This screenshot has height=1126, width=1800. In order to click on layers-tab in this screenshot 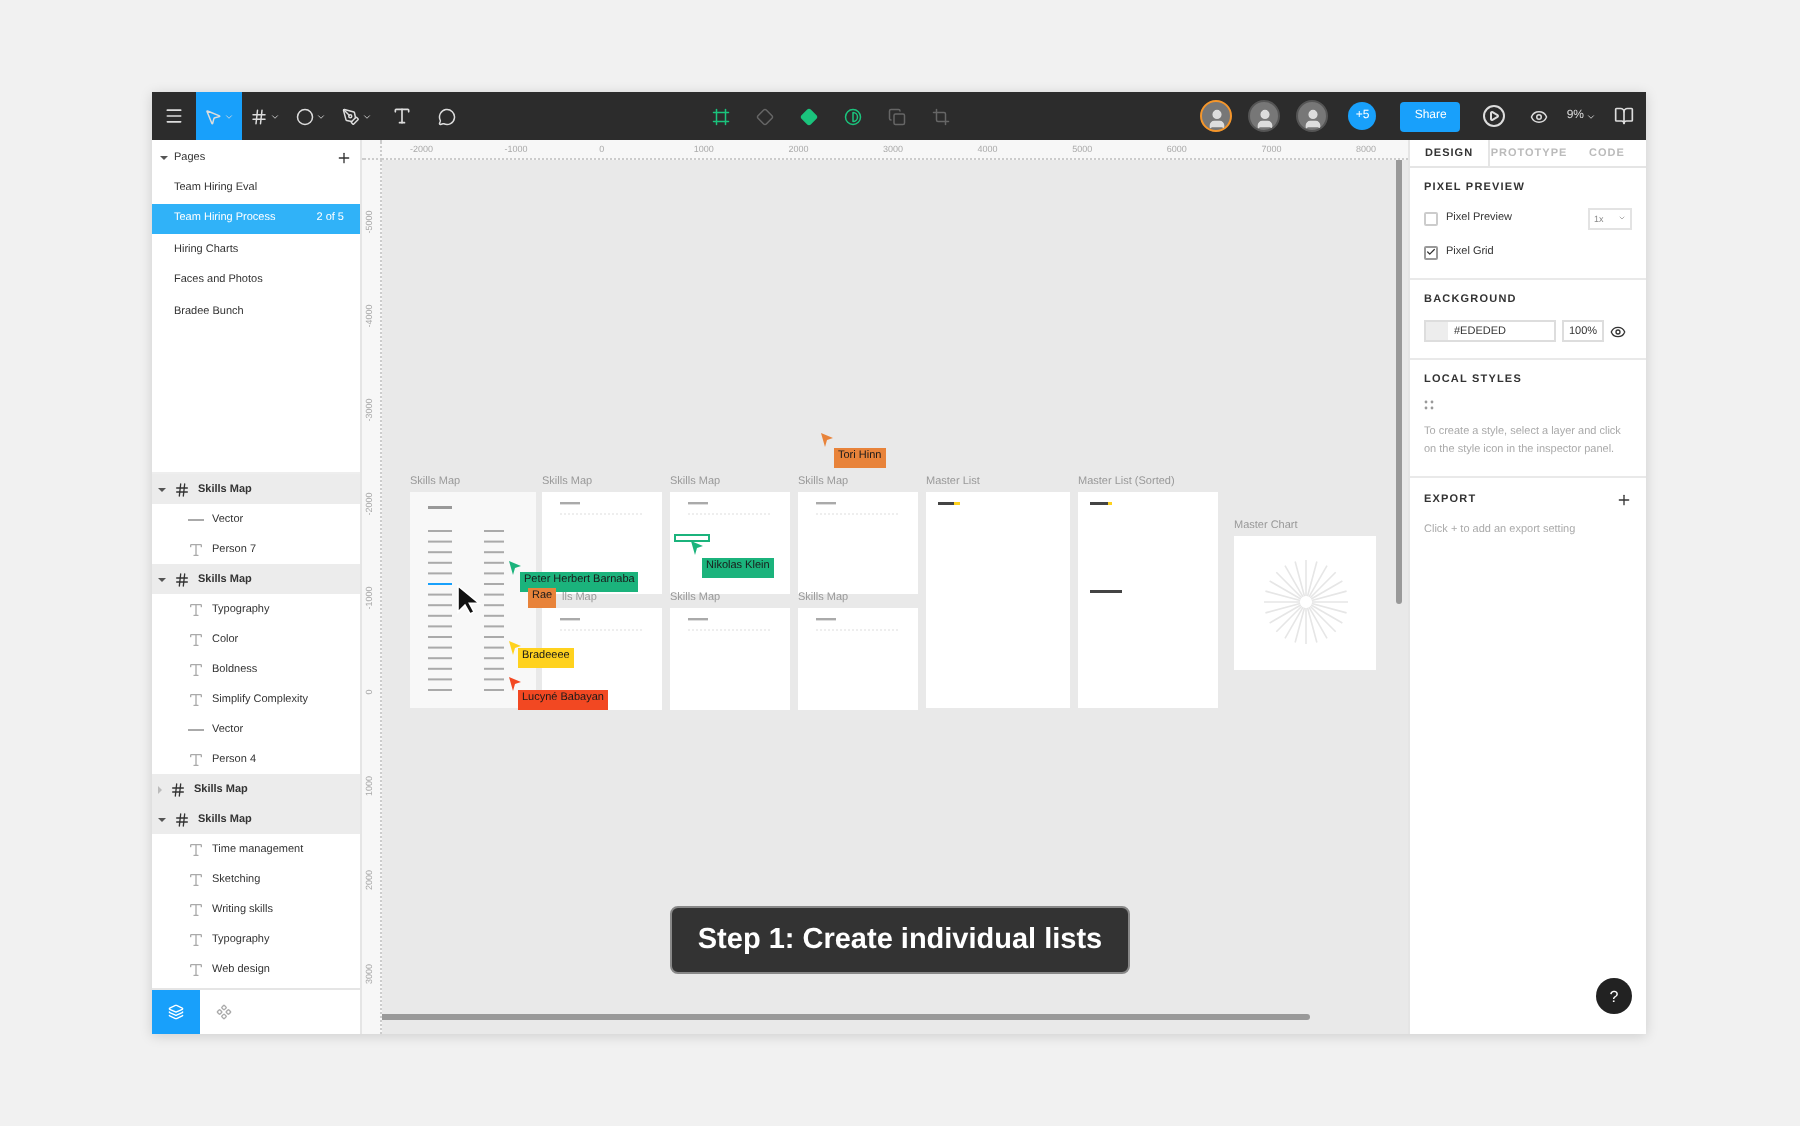, I will do `click(176, 1012)`.